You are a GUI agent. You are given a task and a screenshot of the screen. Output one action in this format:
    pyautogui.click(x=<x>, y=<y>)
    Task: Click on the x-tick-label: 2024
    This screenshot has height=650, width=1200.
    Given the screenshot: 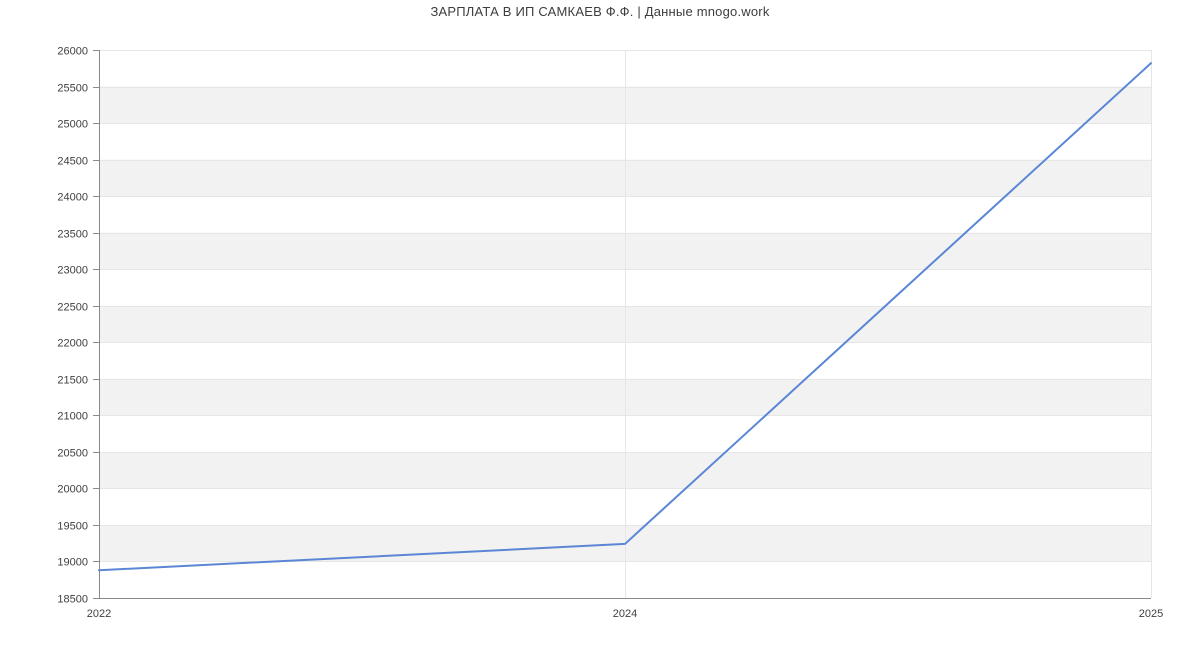 What is the action you would take?
    pyautogui.click(x=625, y=614)
    